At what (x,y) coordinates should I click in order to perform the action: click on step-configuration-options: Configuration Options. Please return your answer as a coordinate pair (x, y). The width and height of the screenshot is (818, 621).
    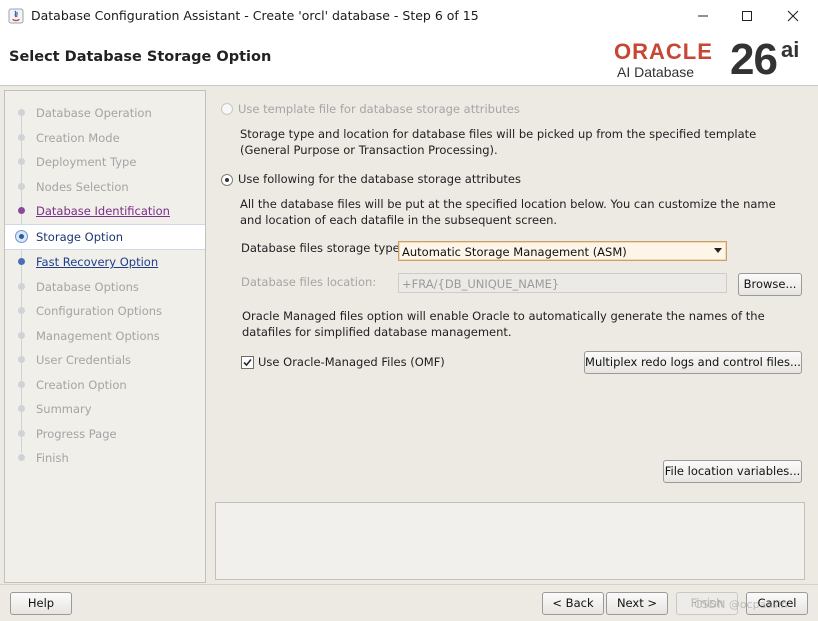
    Looking at the image, I should click on (105, 311).